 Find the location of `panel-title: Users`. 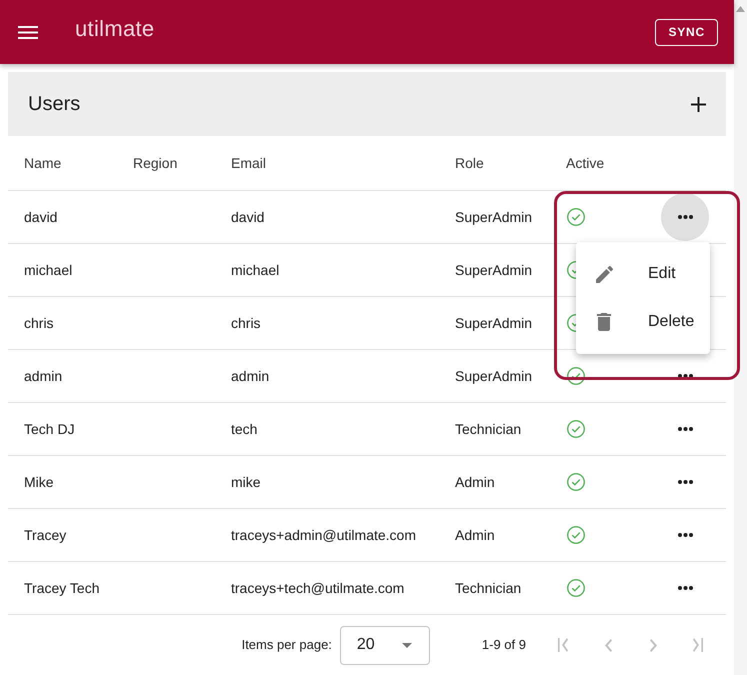

panel-title: Users is located at coordinates (54, 104).